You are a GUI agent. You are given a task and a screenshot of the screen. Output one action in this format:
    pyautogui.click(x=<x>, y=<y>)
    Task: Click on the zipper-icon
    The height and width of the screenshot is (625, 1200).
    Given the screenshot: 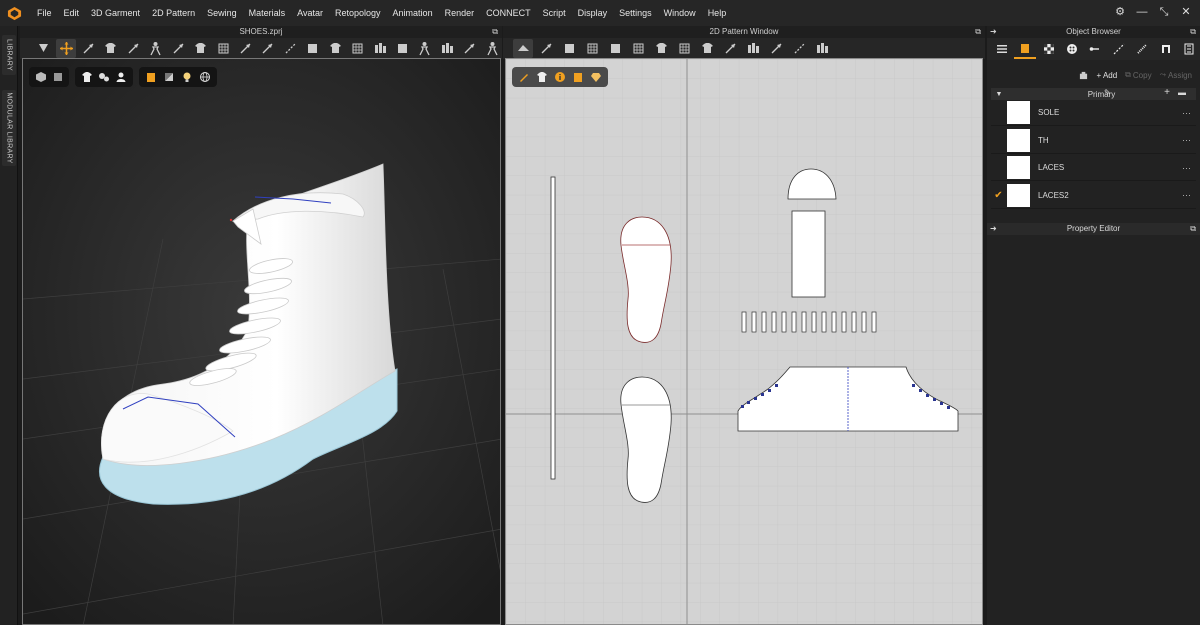 What is the action you would take?
    pyautogui.click(x=1142, y=49)
    